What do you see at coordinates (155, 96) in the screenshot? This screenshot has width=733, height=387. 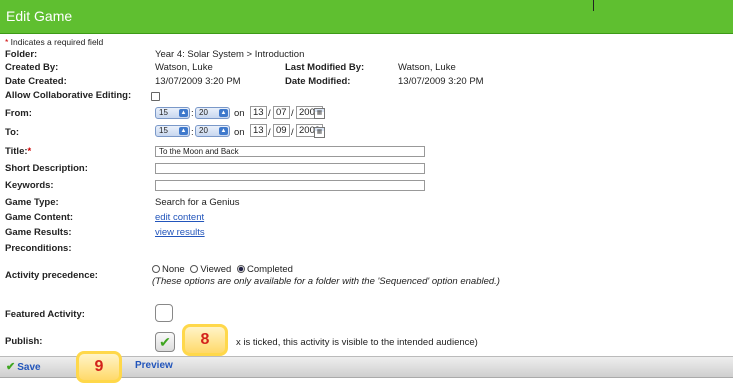 I see `collab-checkbox` at bounding box center [155, 96].